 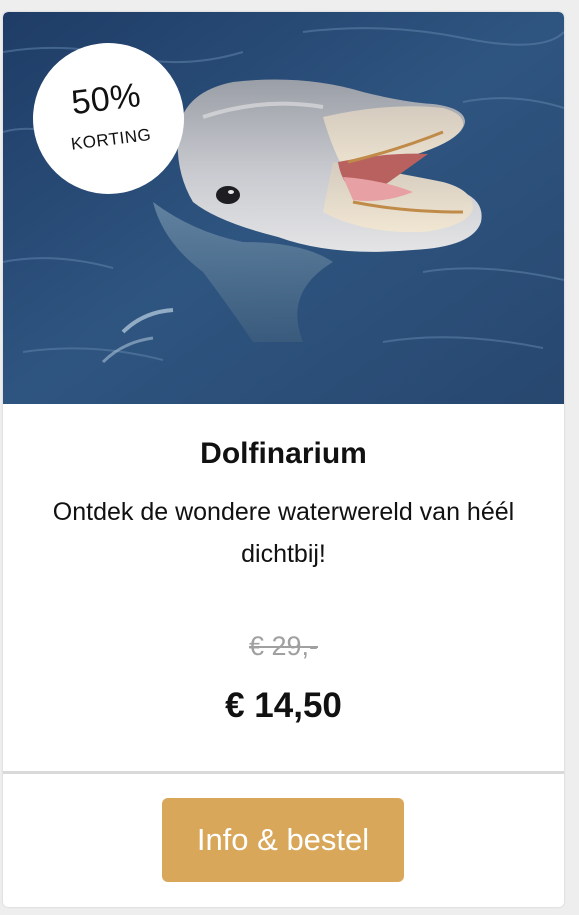 What do you see at coordinates (283, 772) in the screenshot?
I see `divider` at bounding box center [283, 772].